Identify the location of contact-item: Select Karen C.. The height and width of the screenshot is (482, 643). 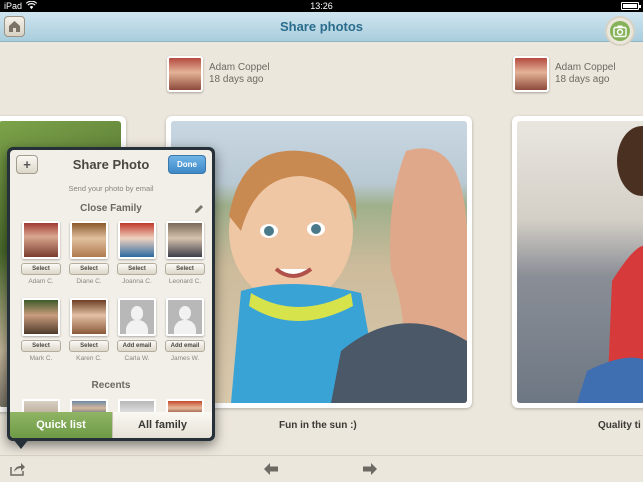
(89, 330).